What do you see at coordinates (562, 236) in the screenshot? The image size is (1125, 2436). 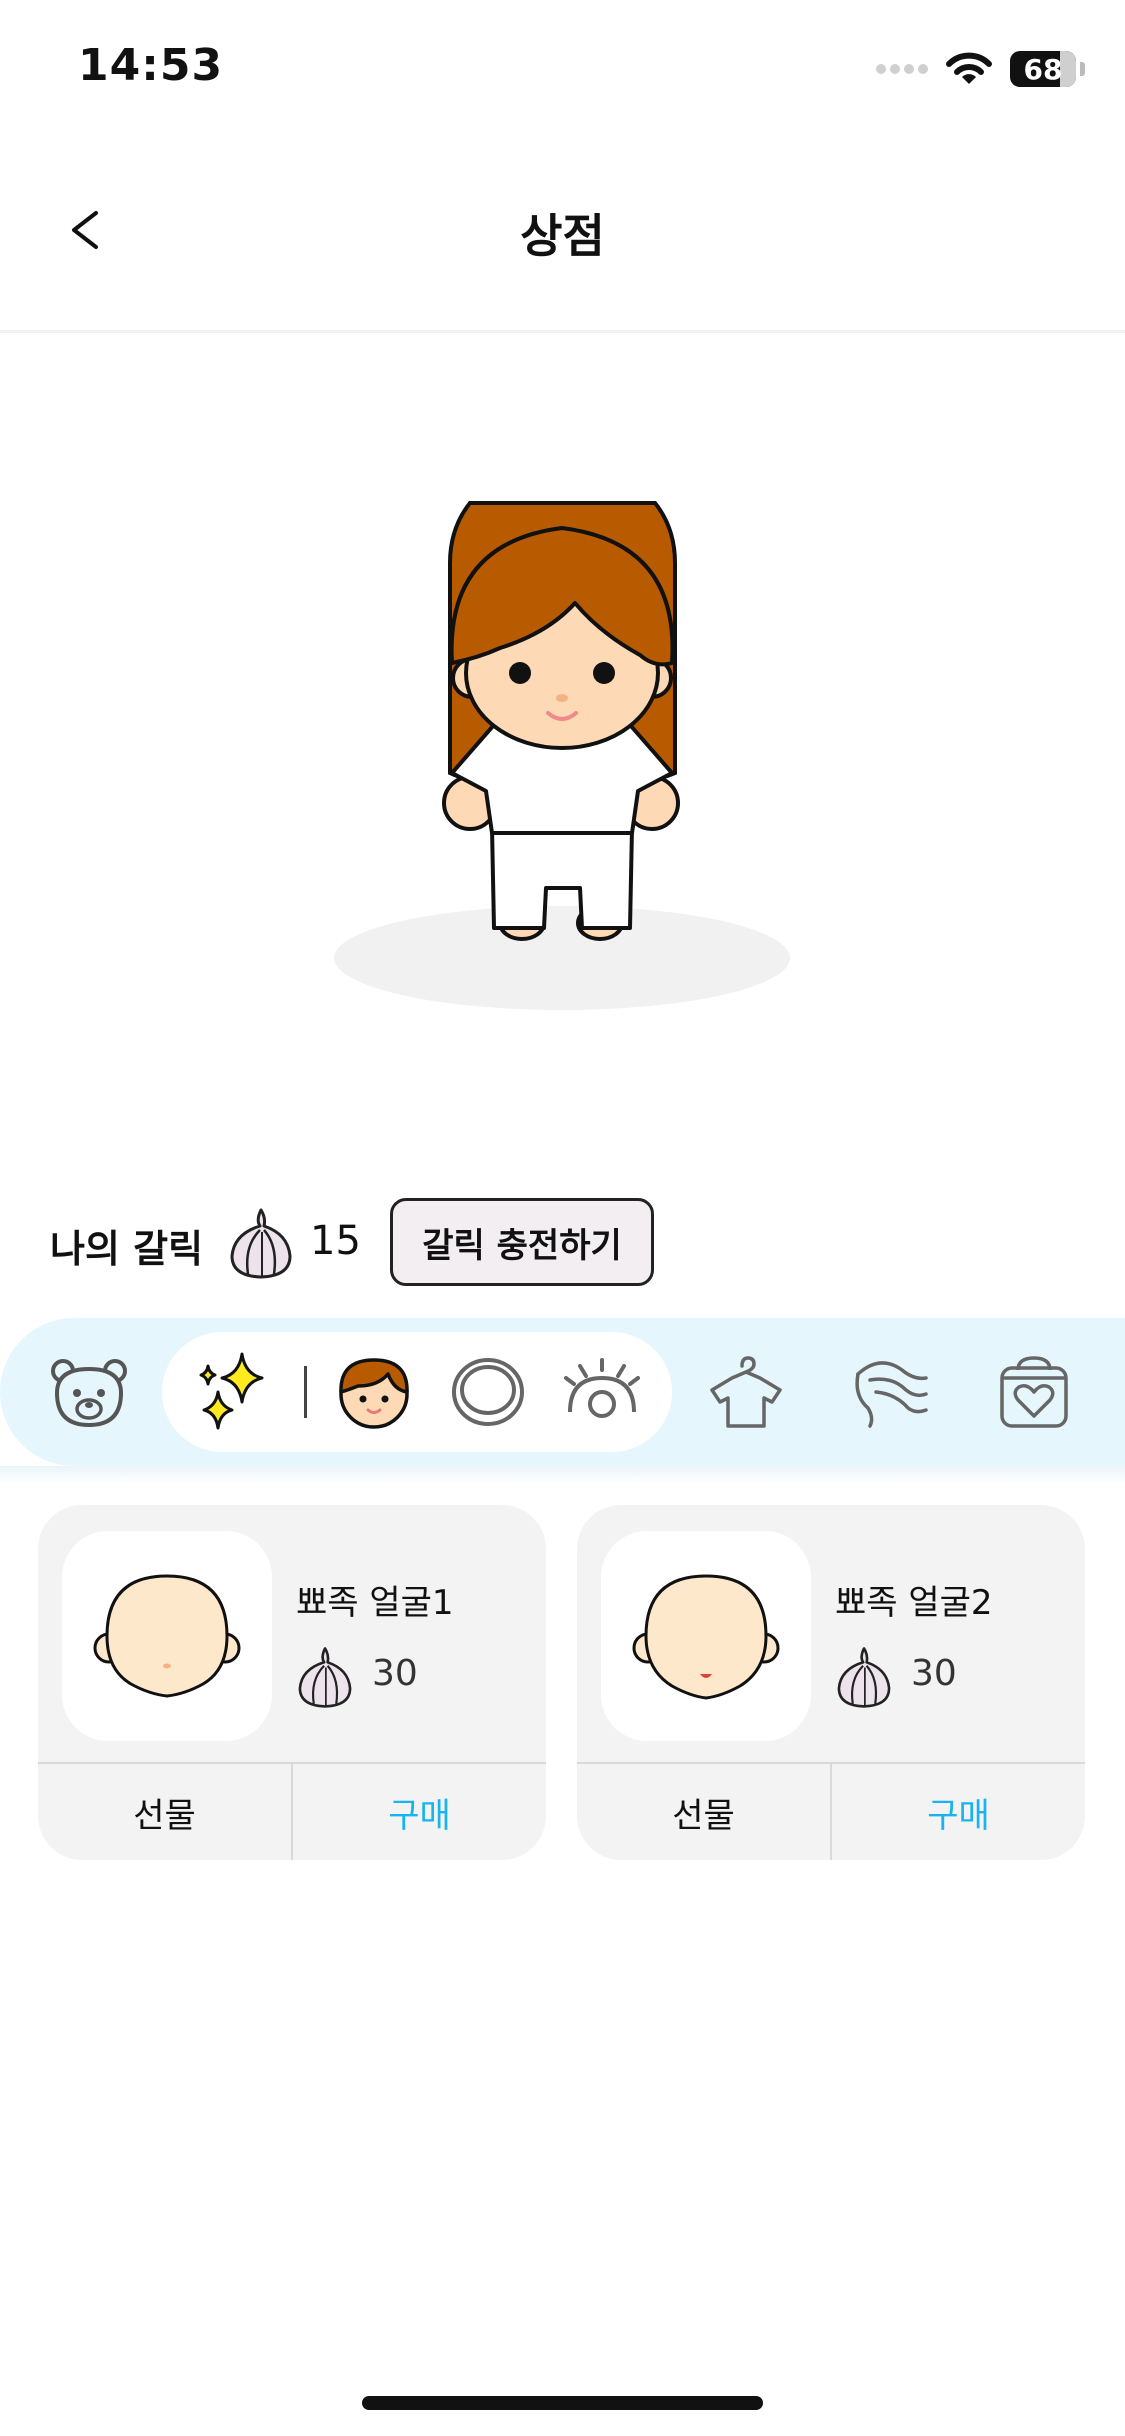 I see `page-title: 상점` at bounding box center [562, 236].